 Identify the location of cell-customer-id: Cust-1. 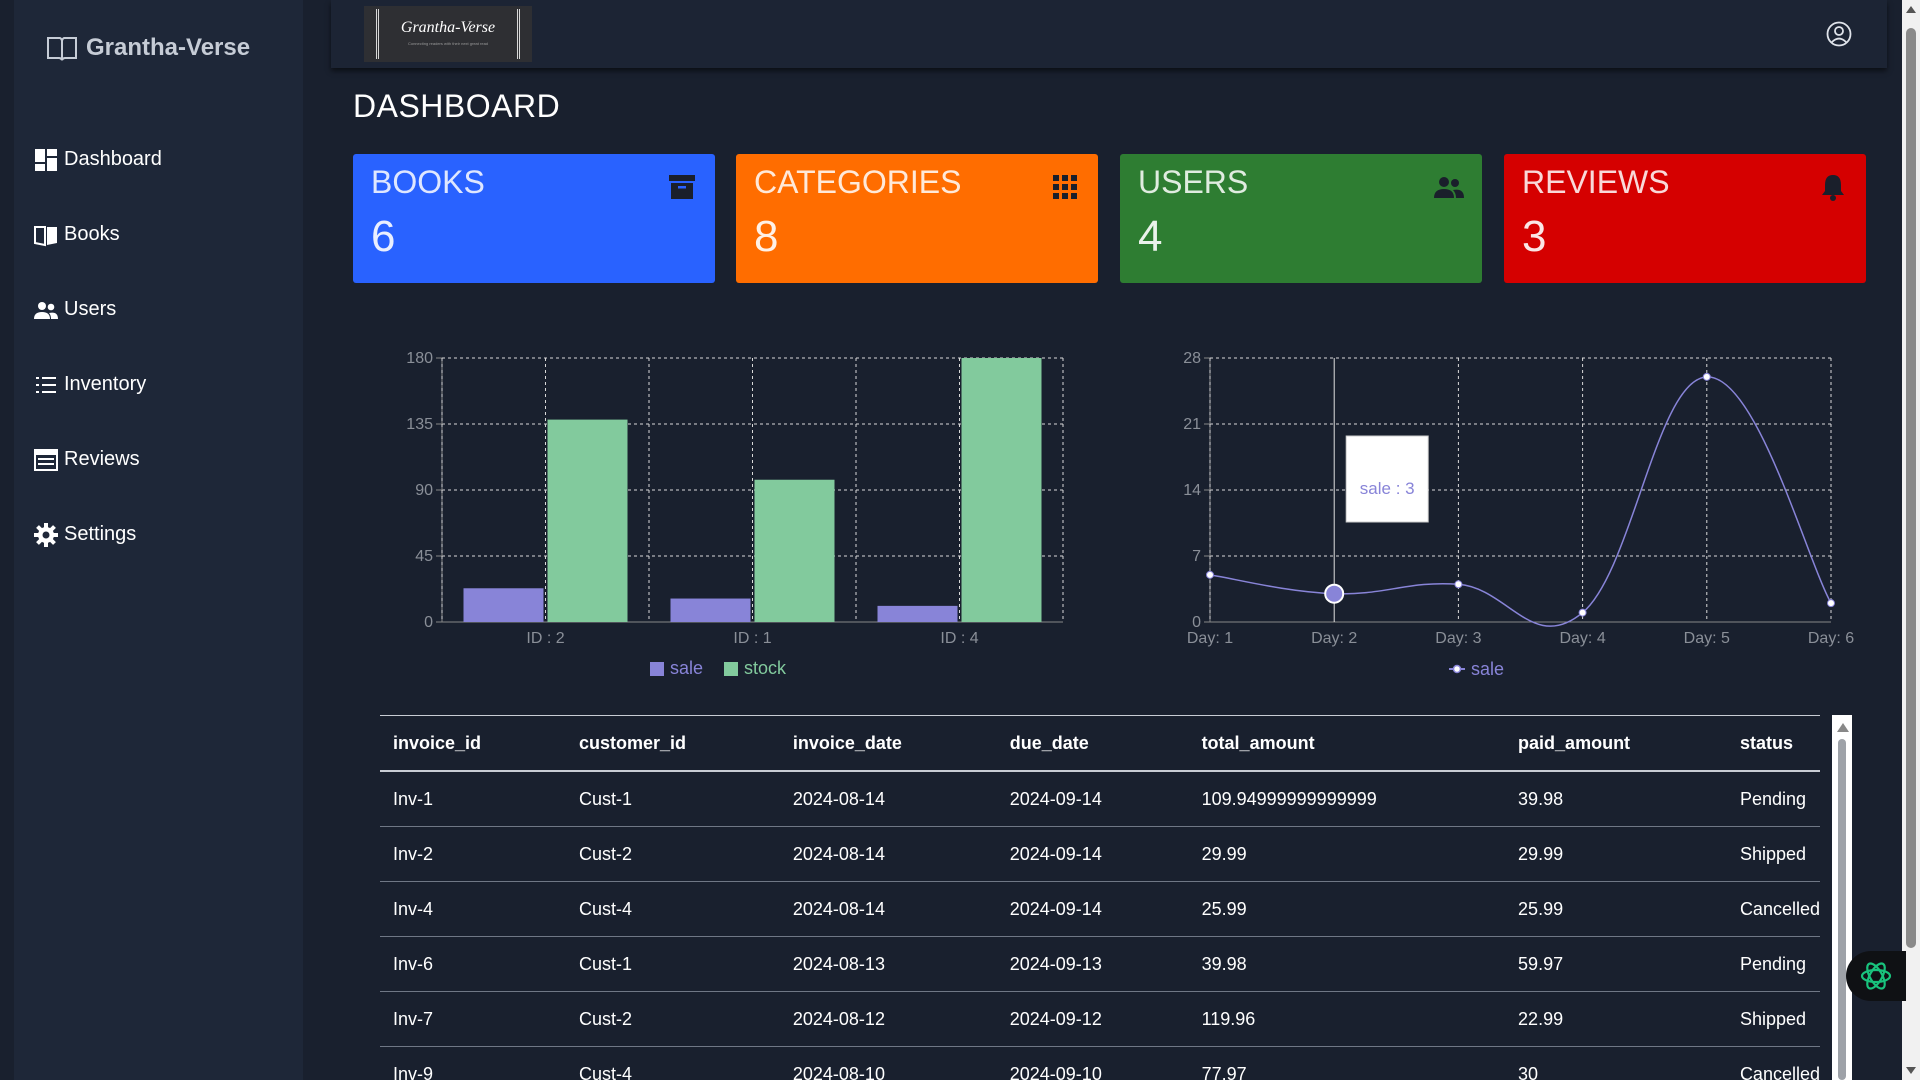
(672, 964).